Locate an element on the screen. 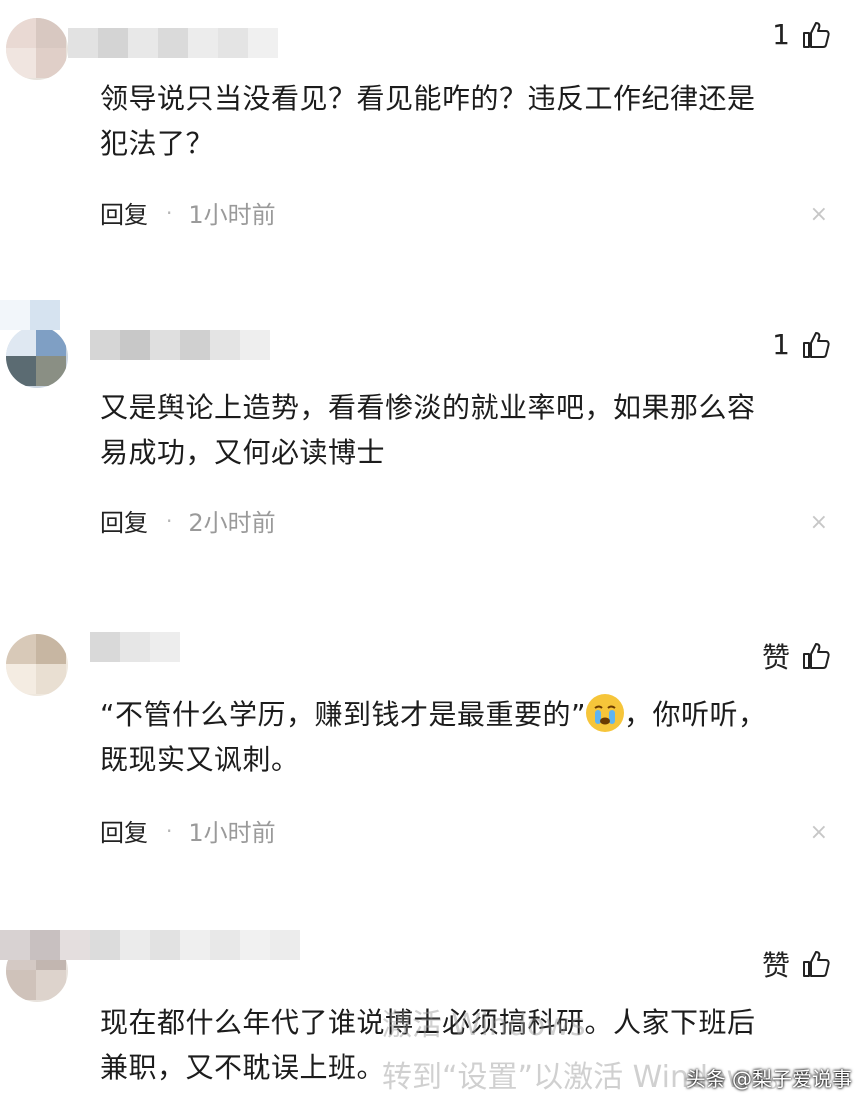 This screenshot has height=1108, width=866. comment-line: 既现实又讽刺。 is located at coordinates (200, 759).